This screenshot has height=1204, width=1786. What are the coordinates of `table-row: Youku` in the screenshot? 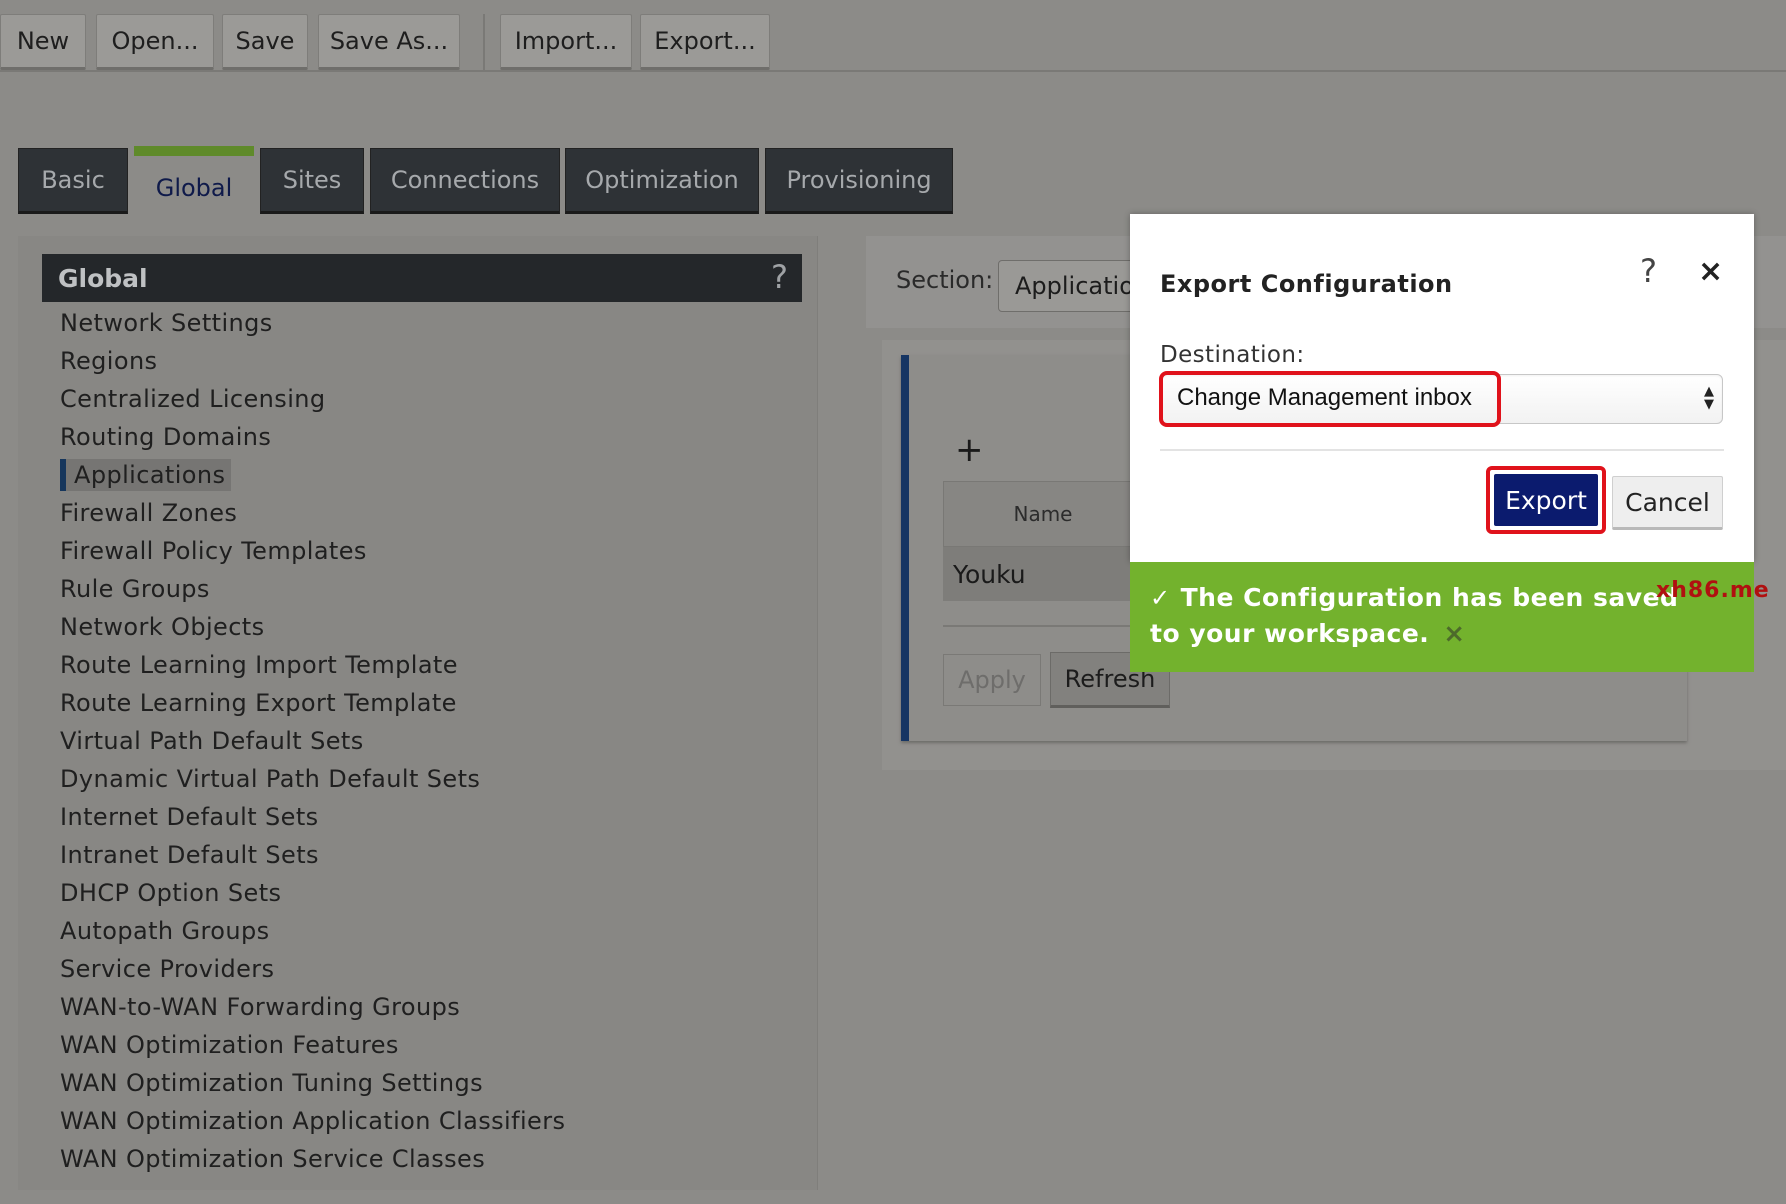 It's located at (1043, 574).